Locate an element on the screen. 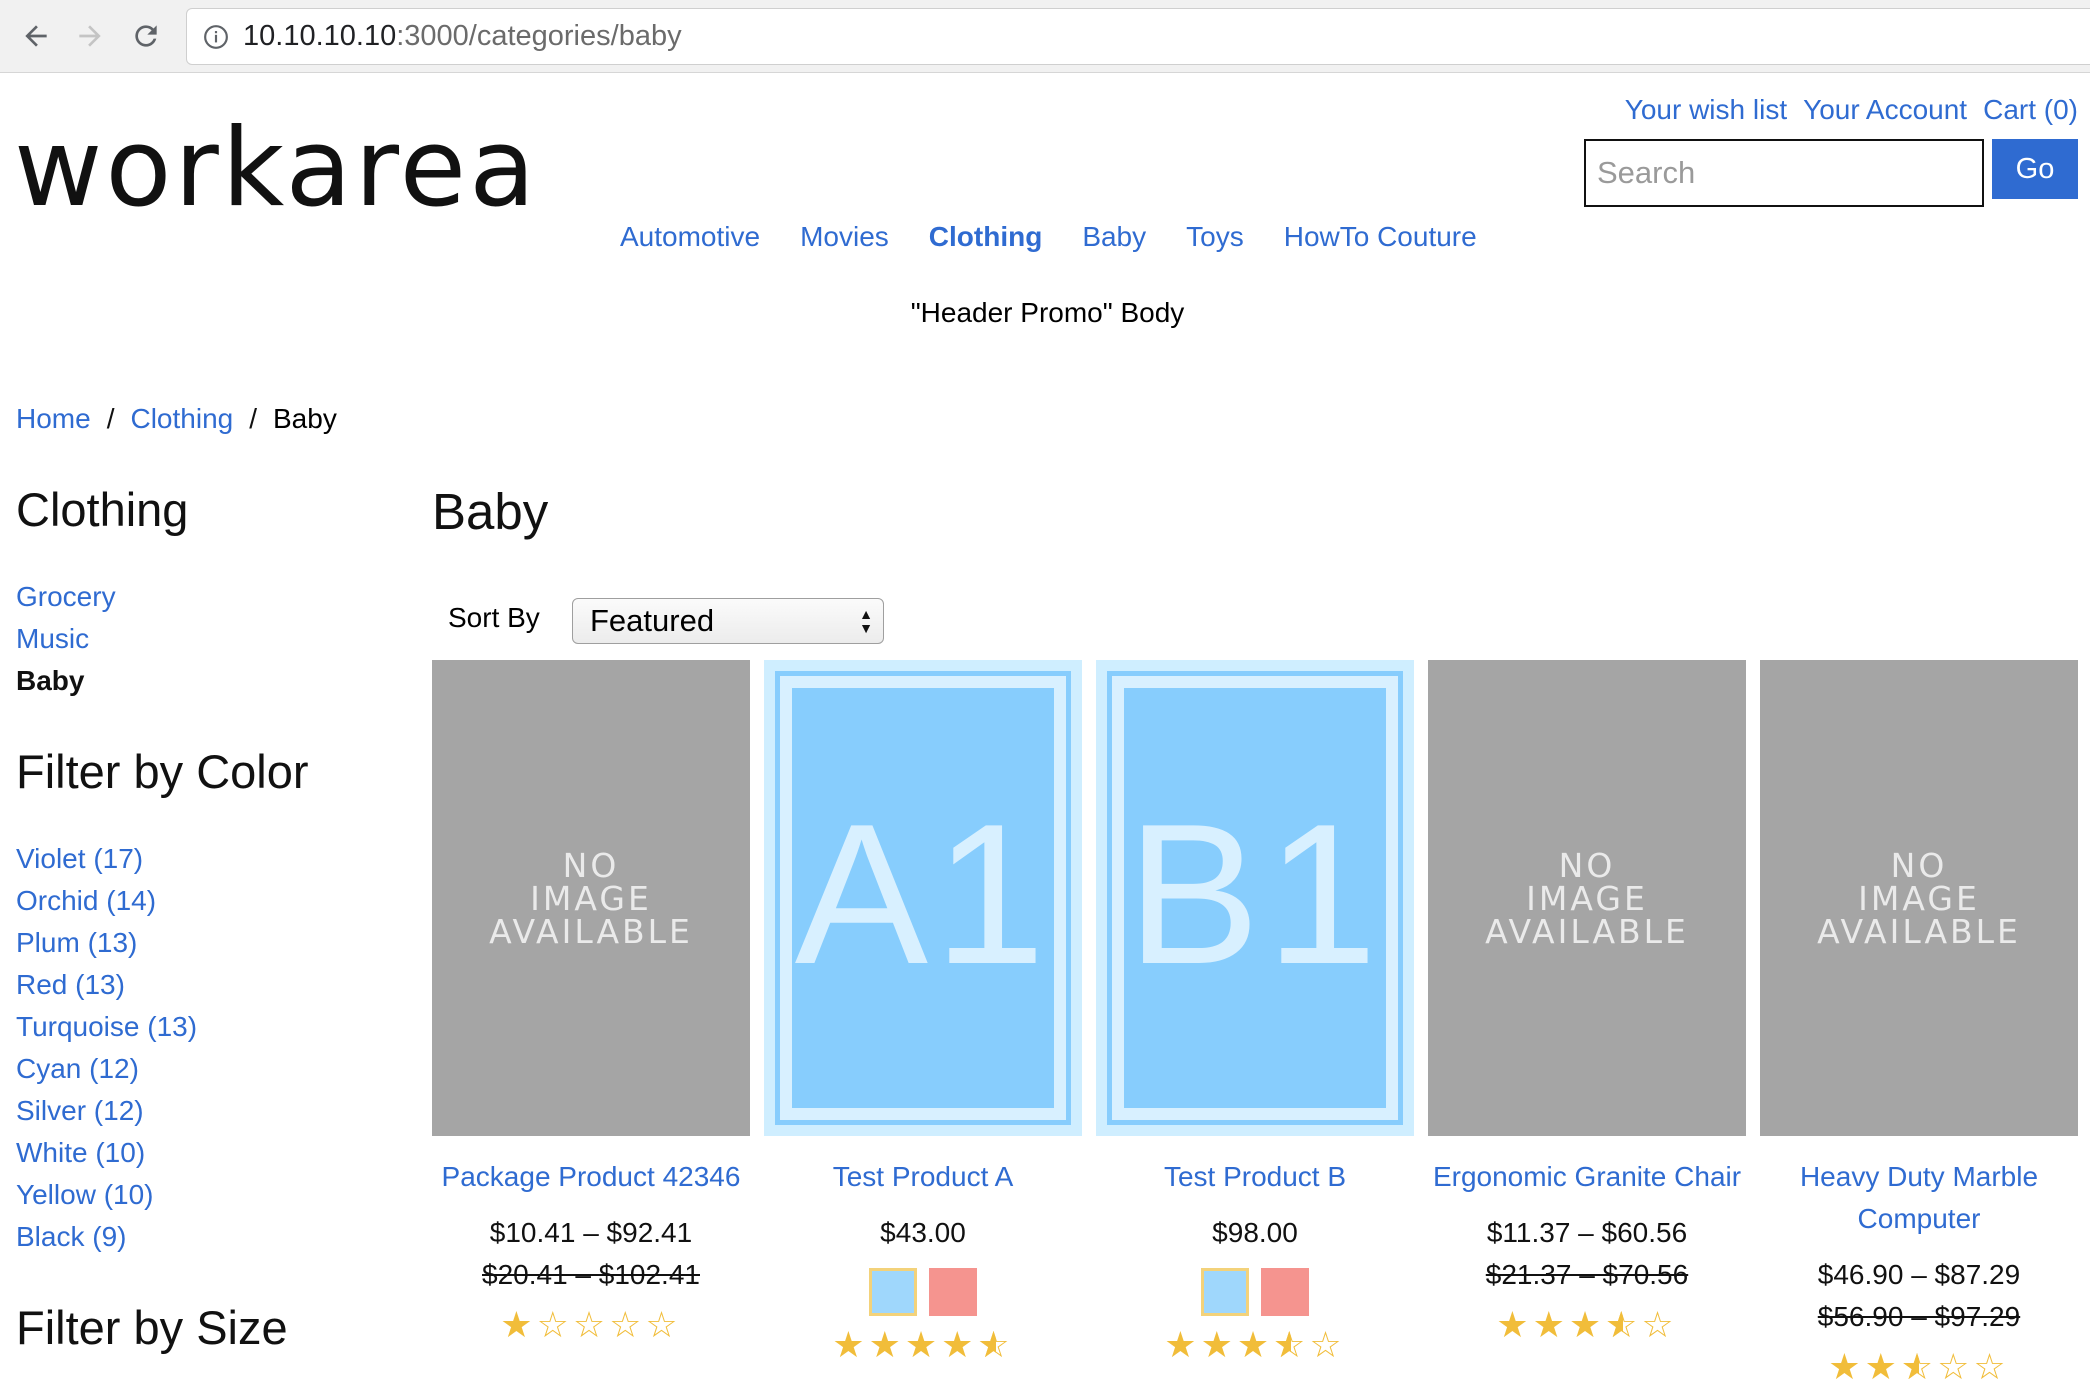 This screenshot has width=2090, height=1394. product-name: Heavy Duty Marble Computer is located at coordinates (1919, 1198).